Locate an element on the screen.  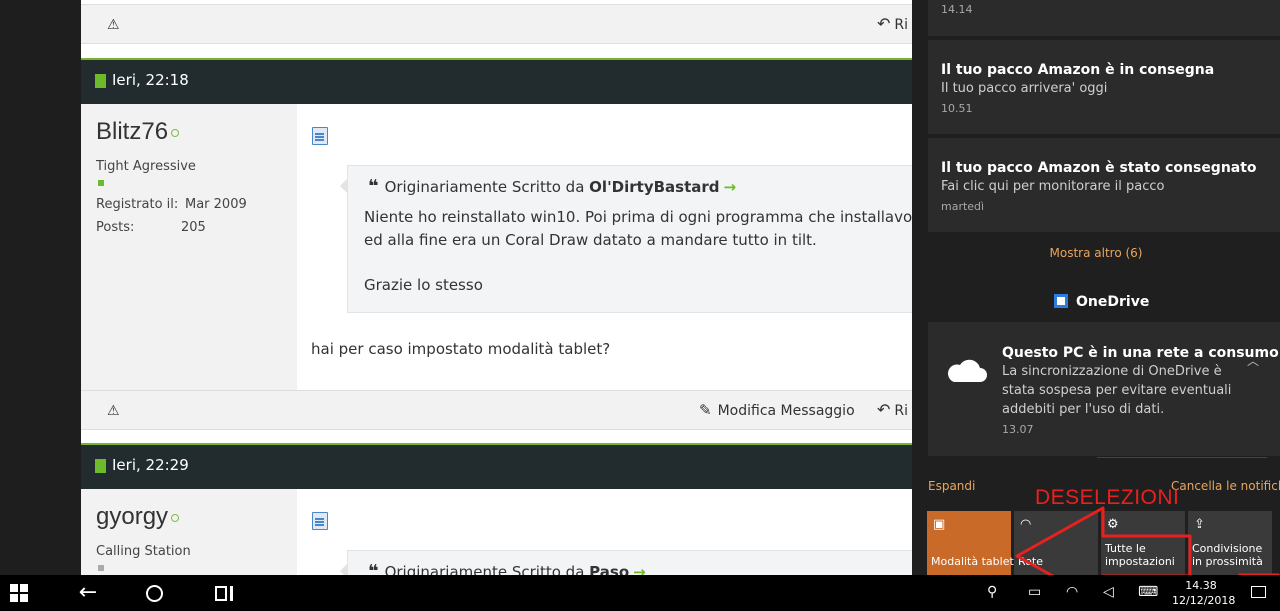
cloud-icon is located at coordinates (967, 370).